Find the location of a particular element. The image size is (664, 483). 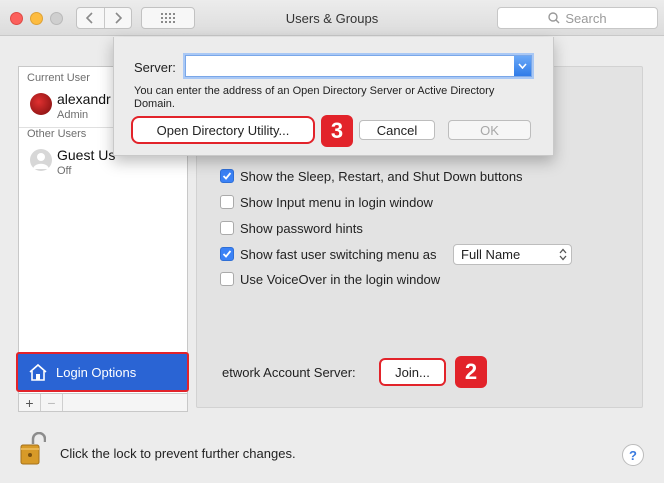

option-label: Show Input menu in login window is located at coordinates (336, 202).